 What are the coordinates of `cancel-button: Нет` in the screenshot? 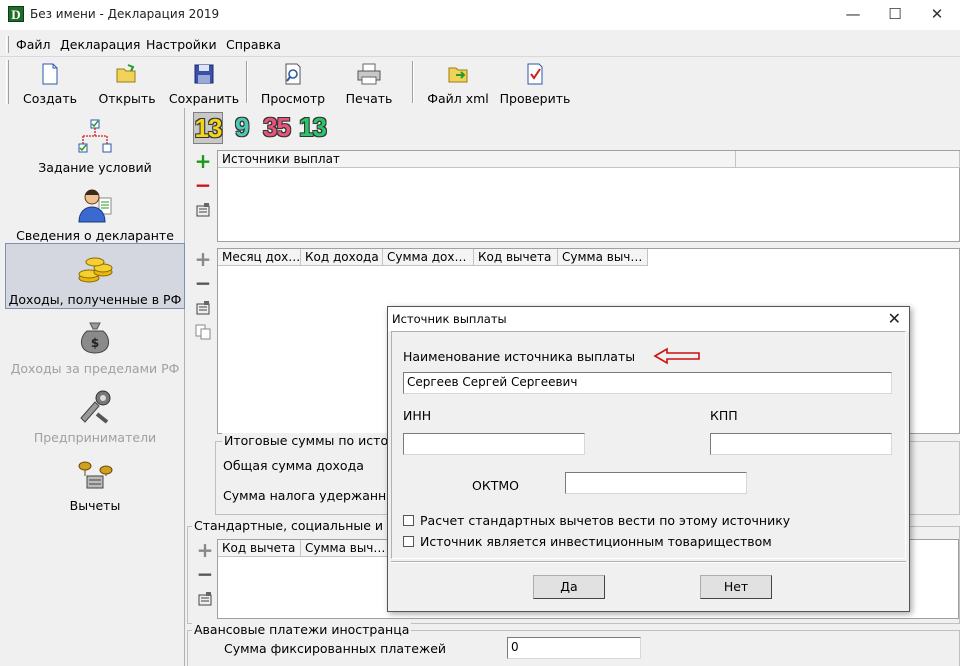 It's located at (736, 587).